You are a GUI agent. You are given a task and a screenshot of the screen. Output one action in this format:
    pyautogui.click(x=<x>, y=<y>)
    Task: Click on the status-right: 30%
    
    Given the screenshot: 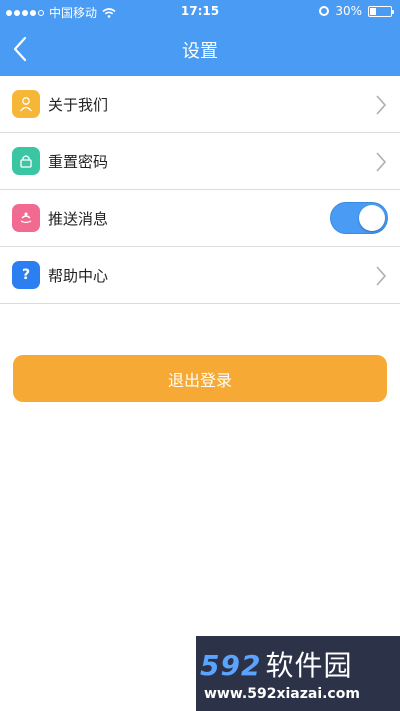 What is the action you would take?
    pyautogui.click(x=356, y=11)
    